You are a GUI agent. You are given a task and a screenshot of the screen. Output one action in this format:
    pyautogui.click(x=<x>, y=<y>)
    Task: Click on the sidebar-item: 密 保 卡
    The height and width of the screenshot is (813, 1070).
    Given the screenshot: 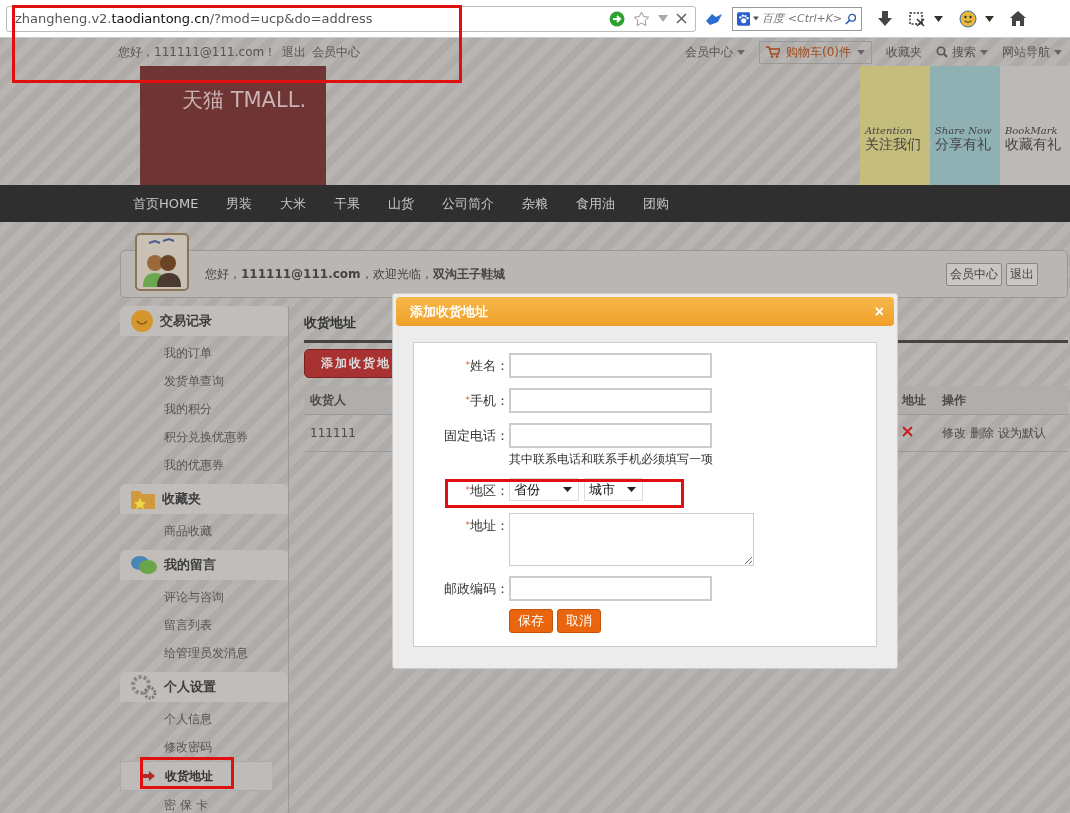 What is the action you would take?
    pyautogui.click(x=204, y=802)
    